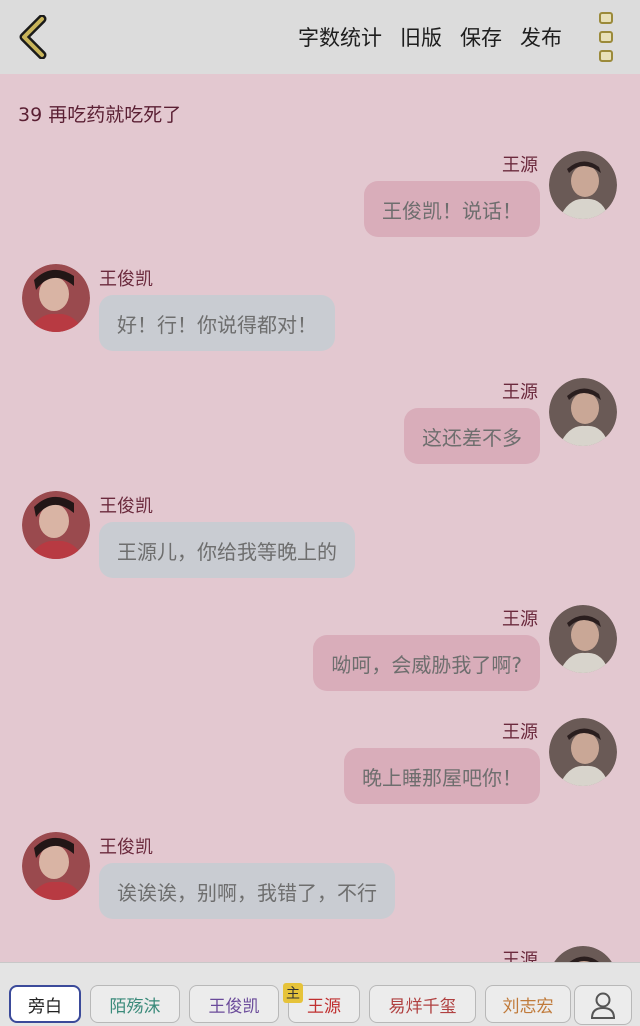  I want to click on role-liuzhihong: 刘志宏, so click(528, 1004).